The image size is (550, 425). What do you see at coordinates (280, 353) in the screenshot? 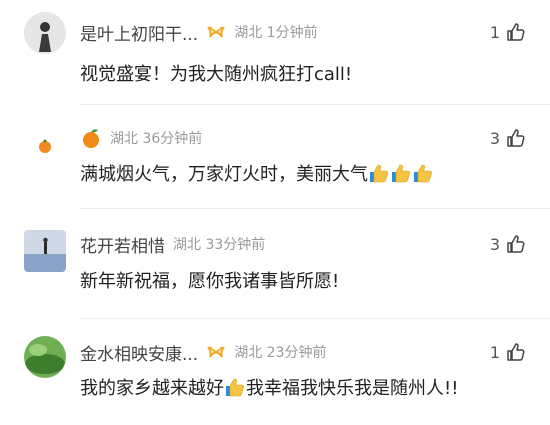
I see `location-time: 湖北 23分钟前` at bounding box center [280, 353].